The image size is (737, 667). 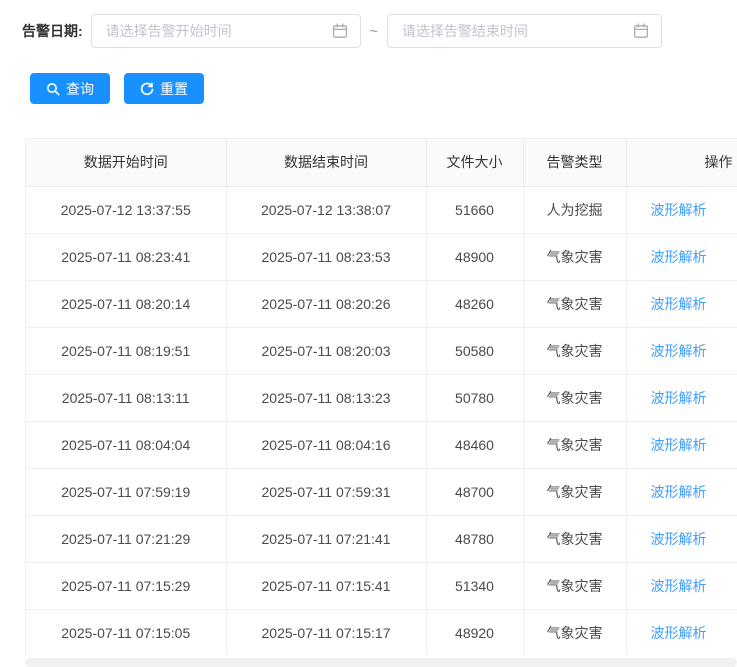 What do you see at coordinates (147, 89) in the screenshot?
I see `refresh-icon` at bounding box center [147, 89].